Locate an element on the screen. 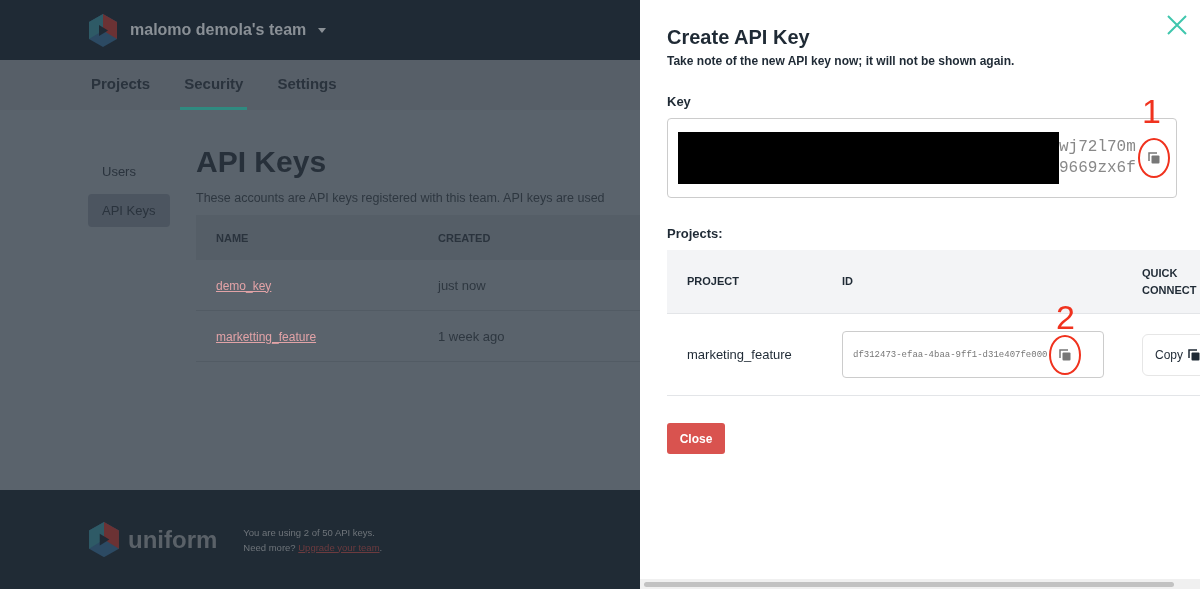 The width and height of the screenshot is (1200, 589). copy-button: Copy is located at coordinates (1171, 354).